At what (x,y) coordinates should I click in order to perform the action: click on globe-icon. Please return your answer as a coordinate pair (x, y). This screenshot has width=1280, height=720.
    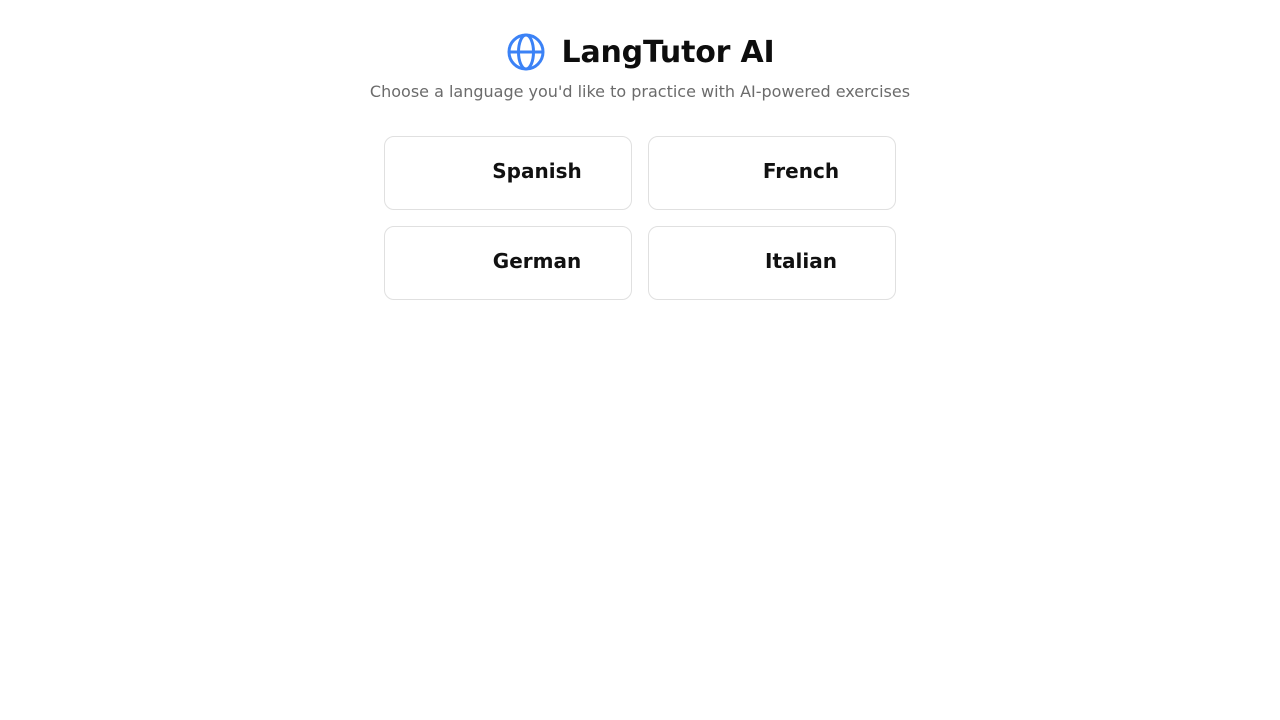
    Looking at the image, I should click on (526, 52).